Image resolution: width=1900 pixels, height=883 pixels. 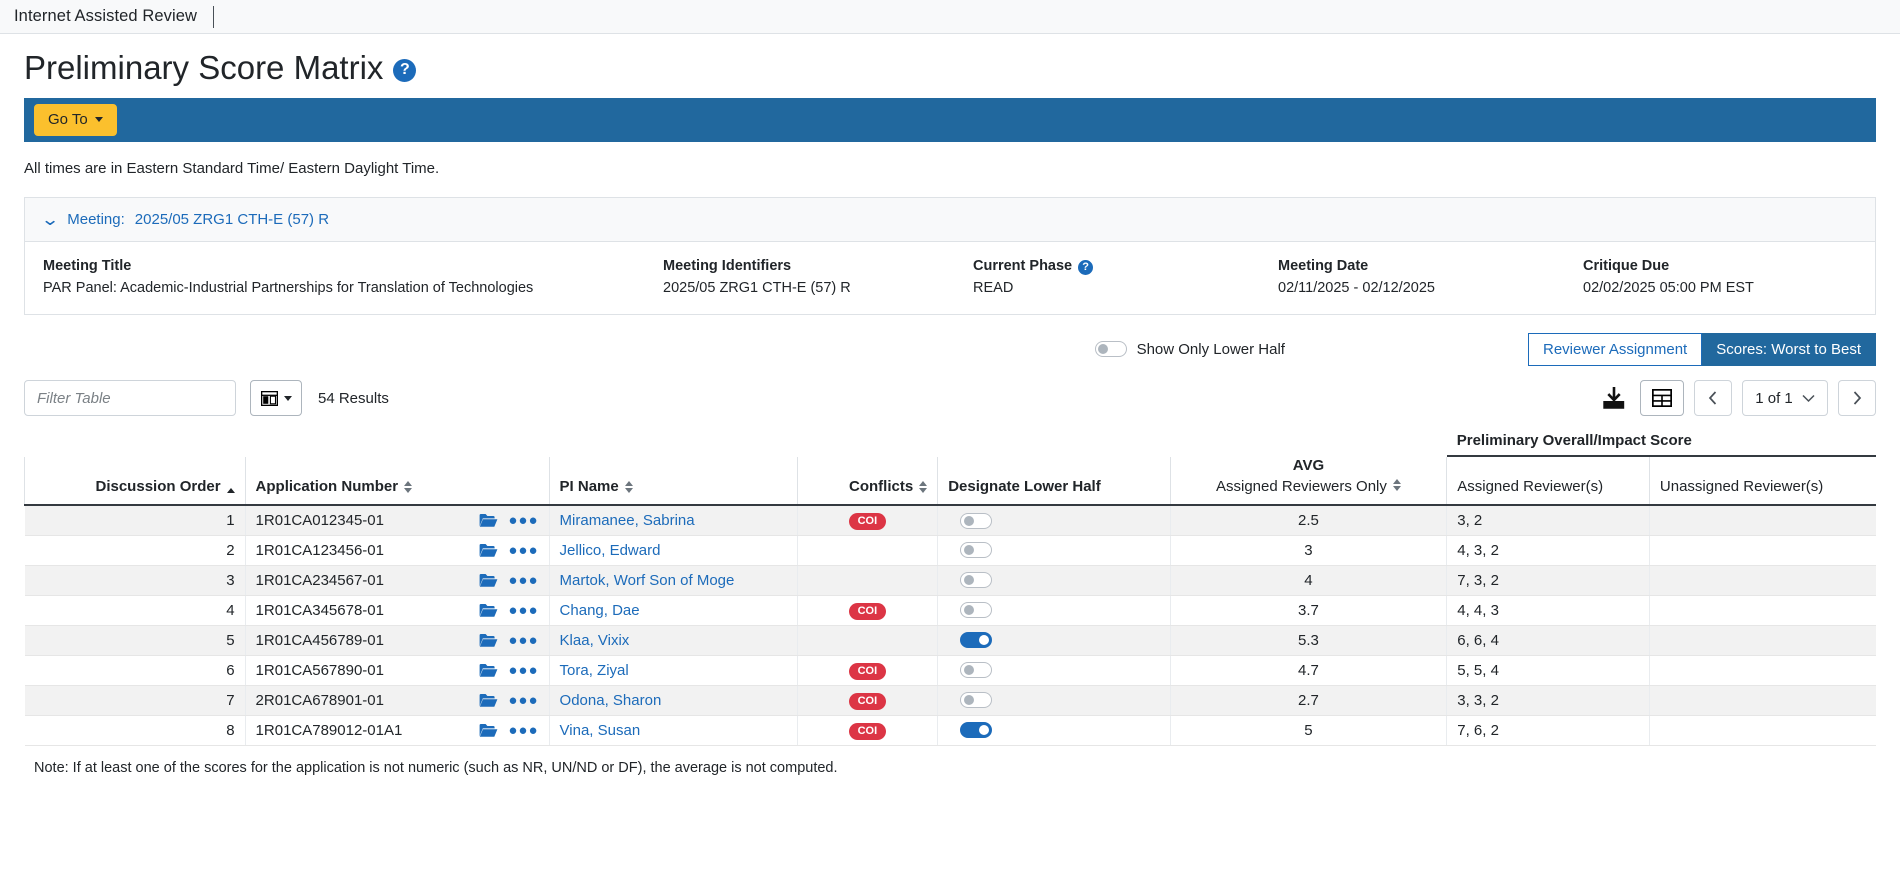 What do you see at coordinates (867, 481) in the screenshot?
I see `col-conflicts: Conflicts` at bounding box center [867, 481].